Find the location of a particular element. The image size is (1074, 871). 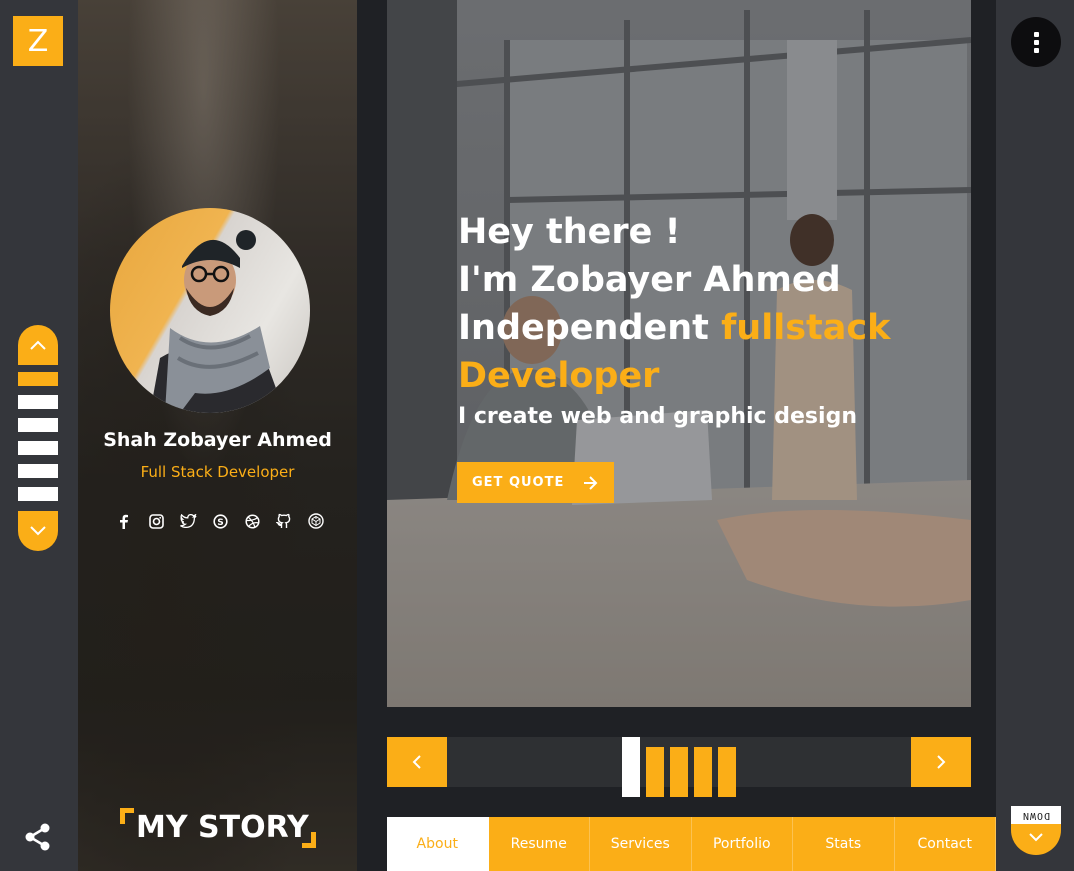

skype-icon: S is located at coordinates (220, 521).